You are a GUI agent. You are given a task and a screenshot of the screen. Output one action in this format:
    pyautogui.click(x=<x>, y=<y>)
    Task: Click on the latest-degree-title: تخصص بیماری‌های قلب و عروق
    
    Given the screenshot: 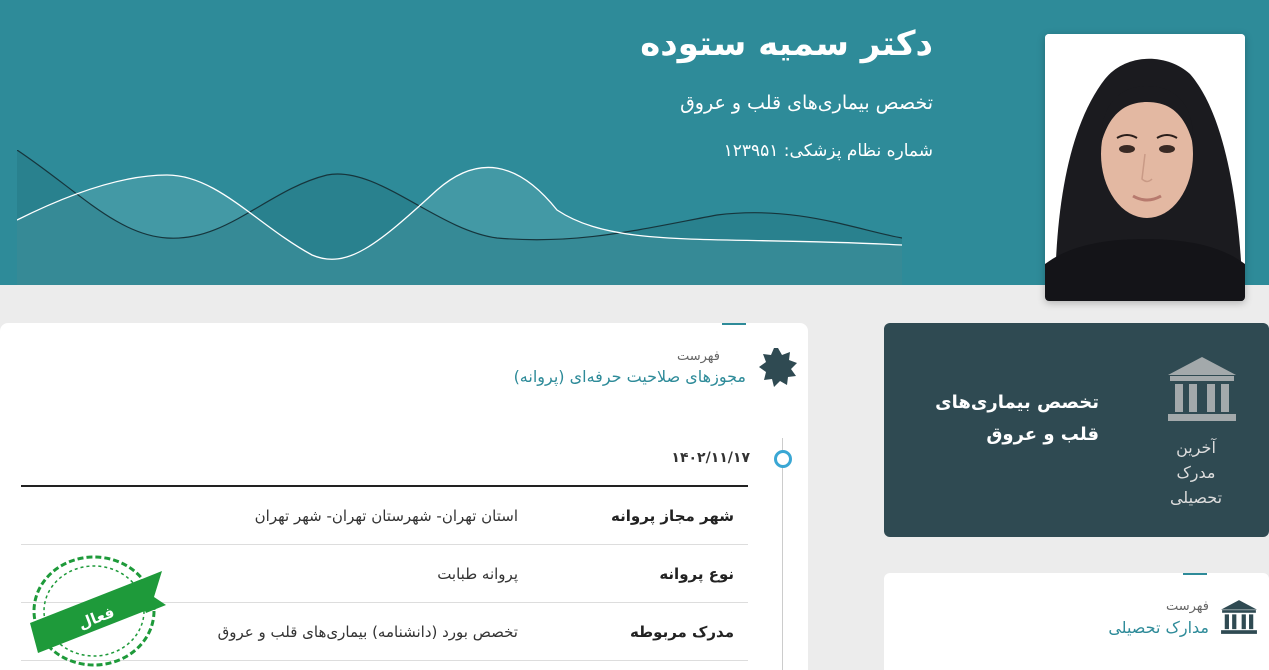 What is the action you would take?
    pyautogui.click(x=999, y=419)
    